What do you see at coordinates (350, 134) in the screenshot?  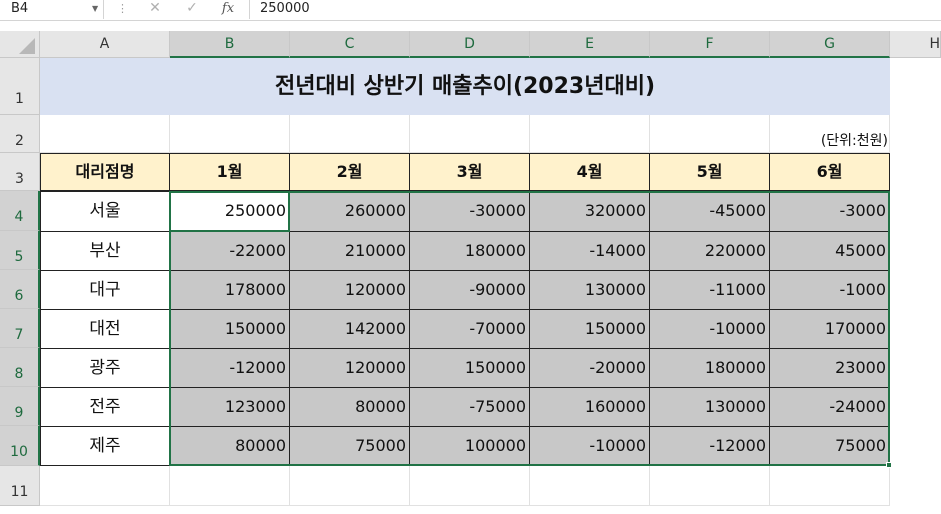 I see `cell-c2` at bounding box center [350, 134].